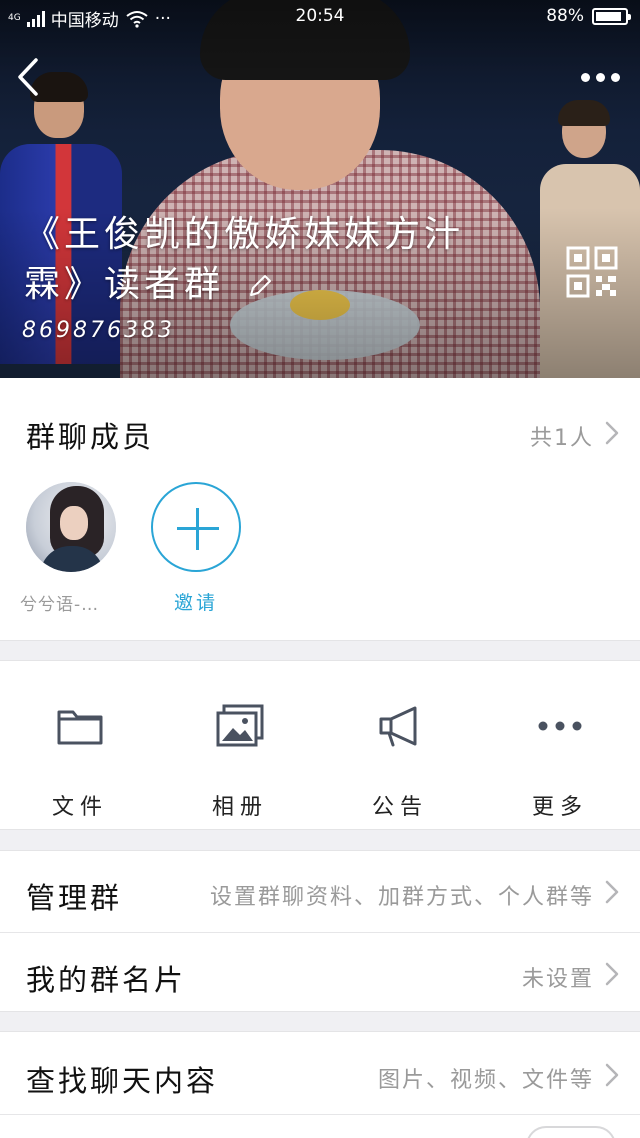 The height and width of the screenshot is (1138, 640). What do you see at coordinates (240, 761) in the screenshot?
I see `action-album: 相册` at bounding box center [240, 761].